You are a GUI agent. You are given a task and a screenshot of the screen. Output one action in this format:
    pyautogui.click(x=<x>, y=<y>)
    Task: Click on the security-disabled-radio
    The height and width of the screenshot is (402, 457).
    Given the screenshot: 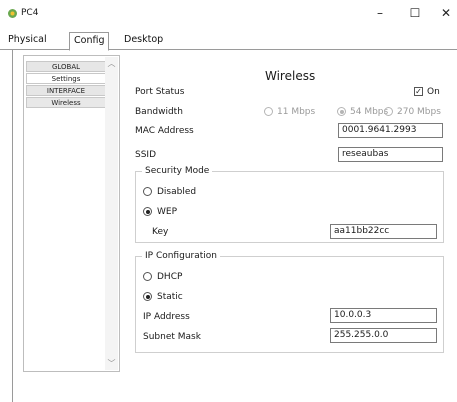 What is the action you would take?
    pyautogui.click(x=147, y=191)
    